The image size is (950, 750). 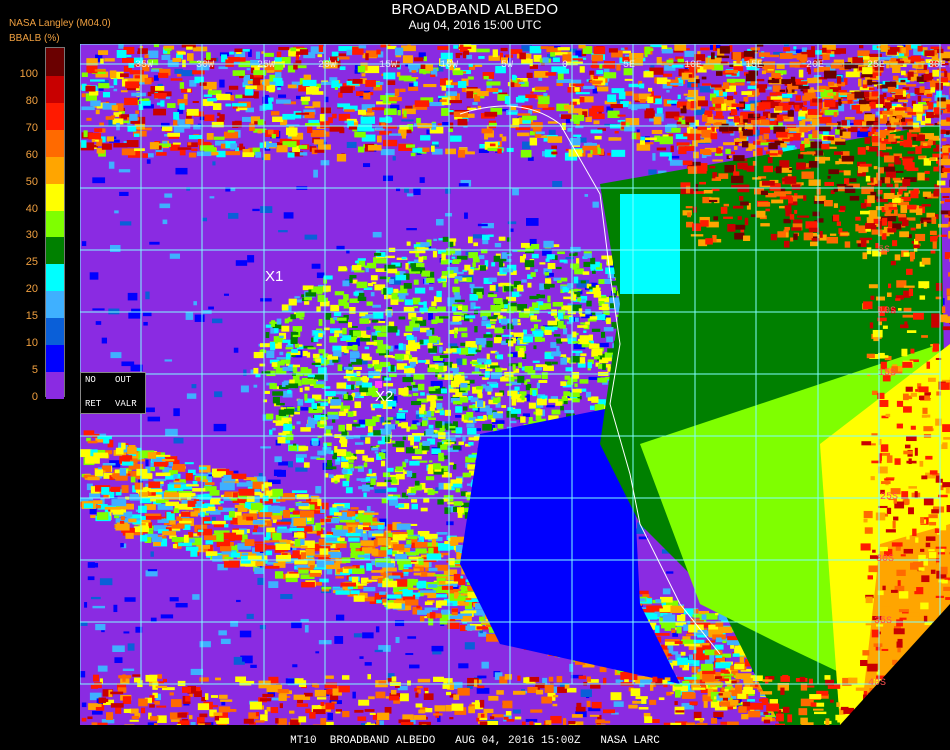 I want to click on longitude-label: 25E, so click(x=876, y=65).